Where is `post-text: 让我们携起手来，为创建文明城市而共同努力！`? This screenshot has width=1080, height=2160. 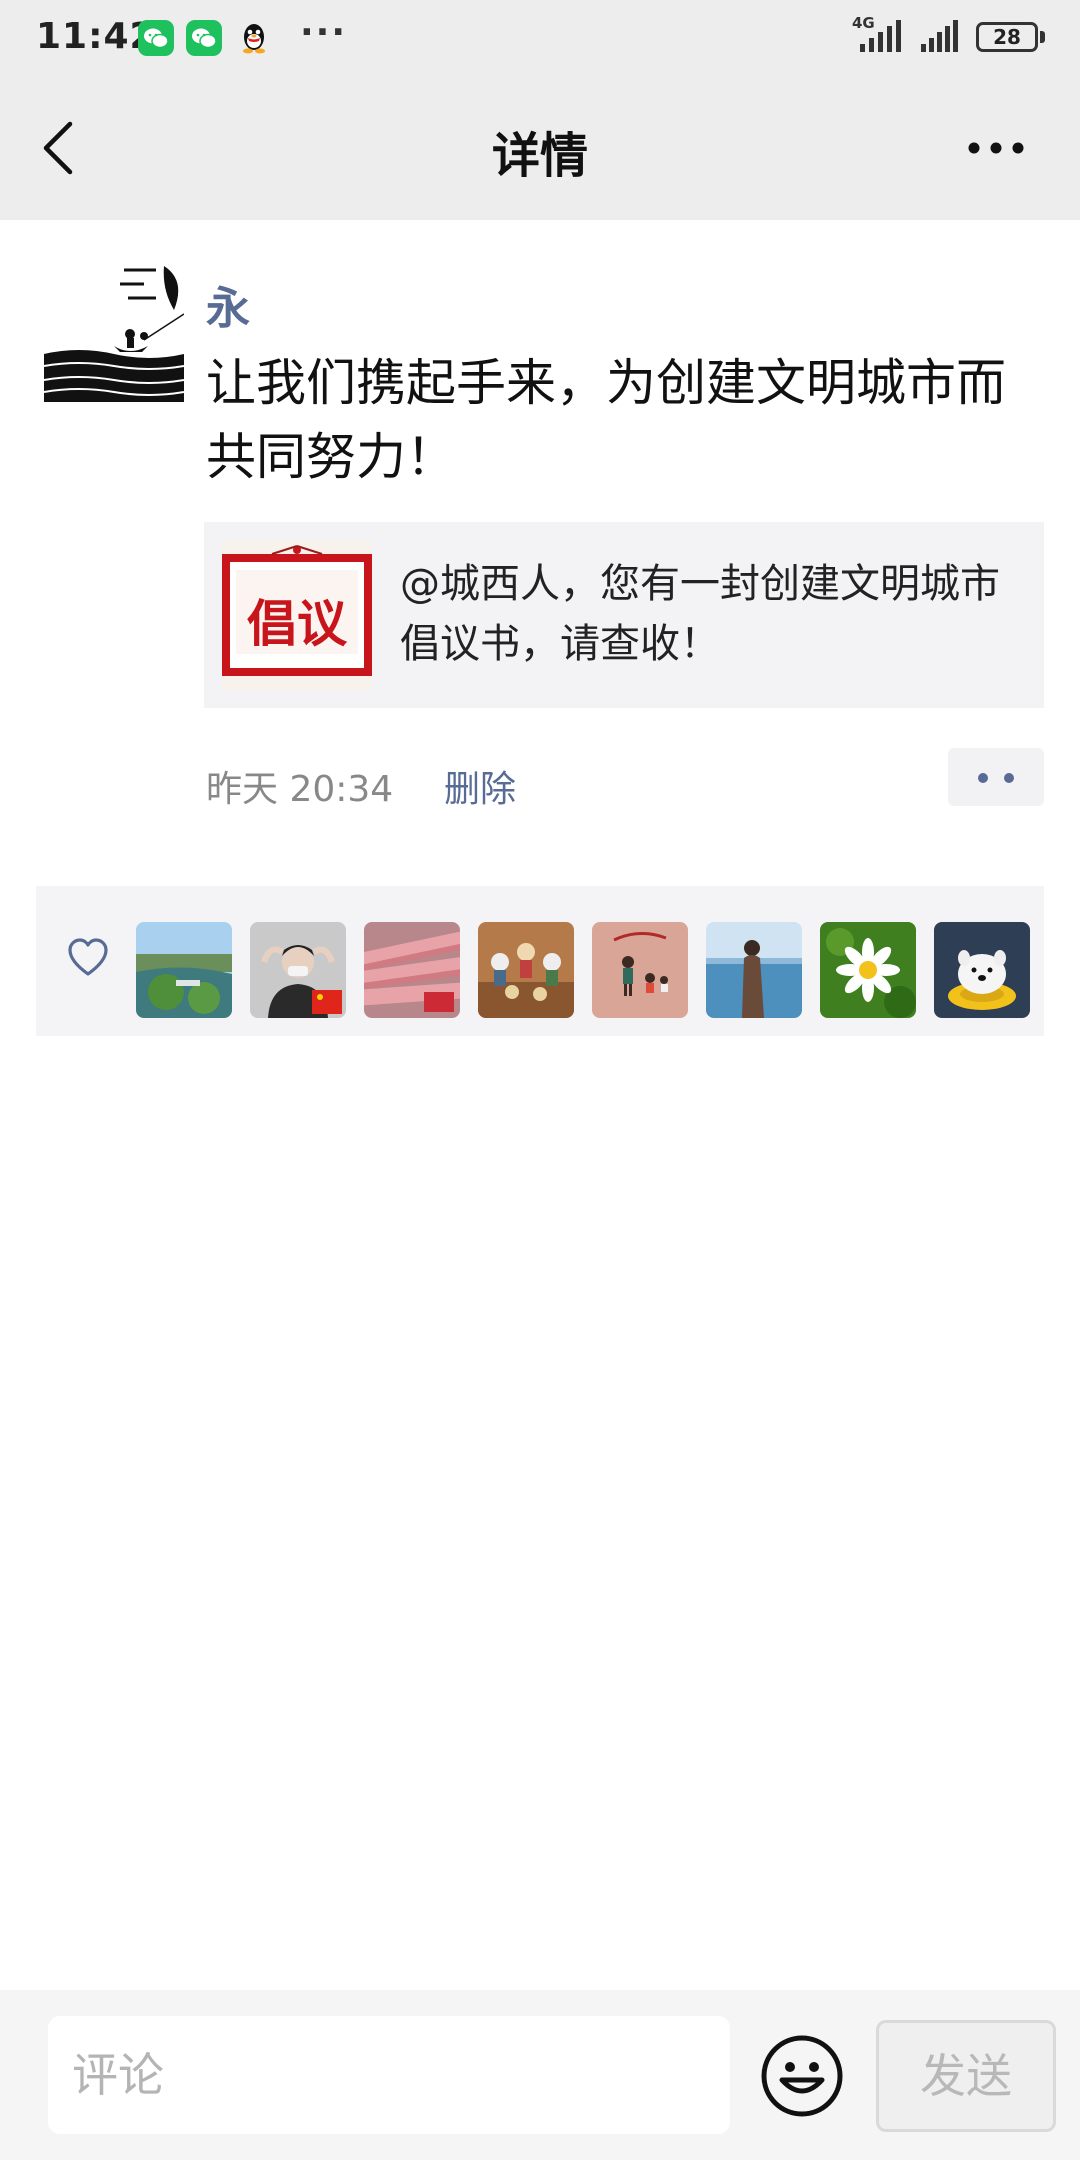
post-text: 让我们携起手来，为创建文明城市而共同努力！ is located at coordinates (606, 420).